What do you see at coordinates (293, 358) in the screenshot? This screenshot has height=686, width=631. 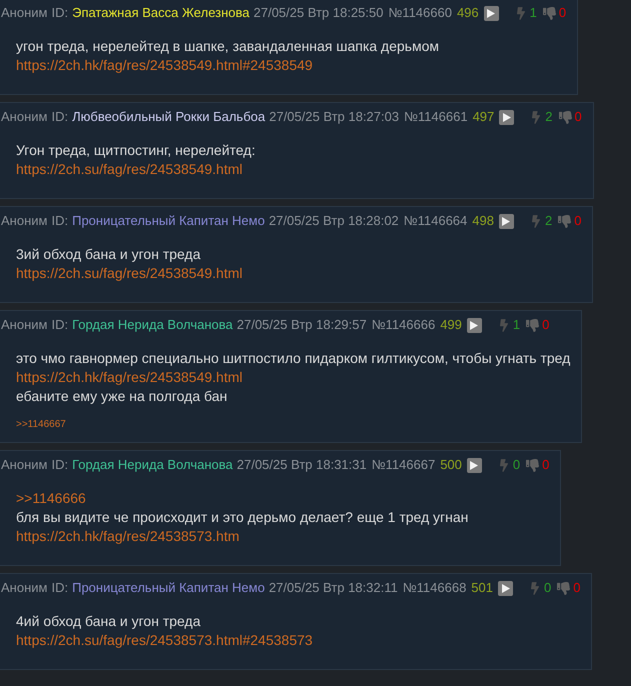 I see `post-text: это чмо гавнормер специально шитпостило пидарком гилтикусом, чтобы угнать тред` at bounding box center [293, 358].